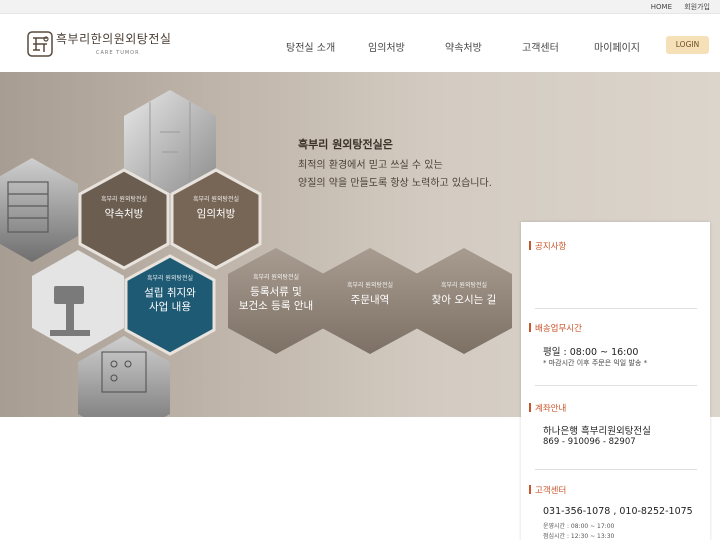 The height and width of the screenshot is (540, 720). What do you see at coordinates (547, 490) in the screenshot?
I see `support-title: 고객센터` at bounding box center [547, 490].